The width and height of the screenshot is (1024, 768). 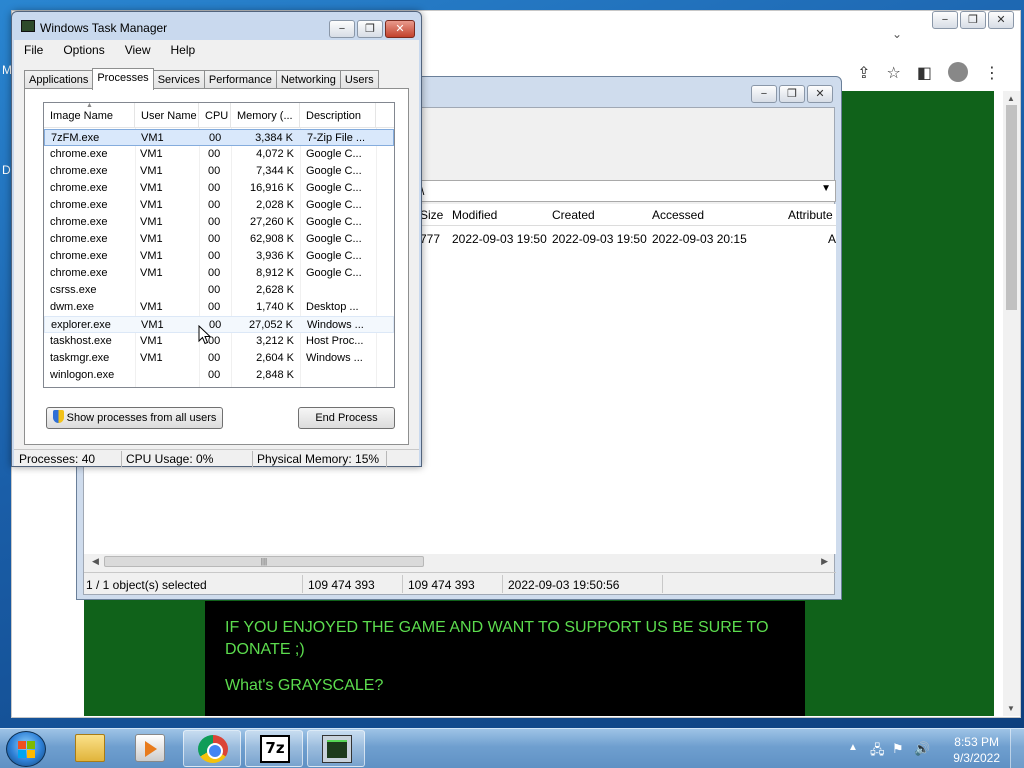 I want to click on taskbar-item-media-player, so click(x=150, y=748).